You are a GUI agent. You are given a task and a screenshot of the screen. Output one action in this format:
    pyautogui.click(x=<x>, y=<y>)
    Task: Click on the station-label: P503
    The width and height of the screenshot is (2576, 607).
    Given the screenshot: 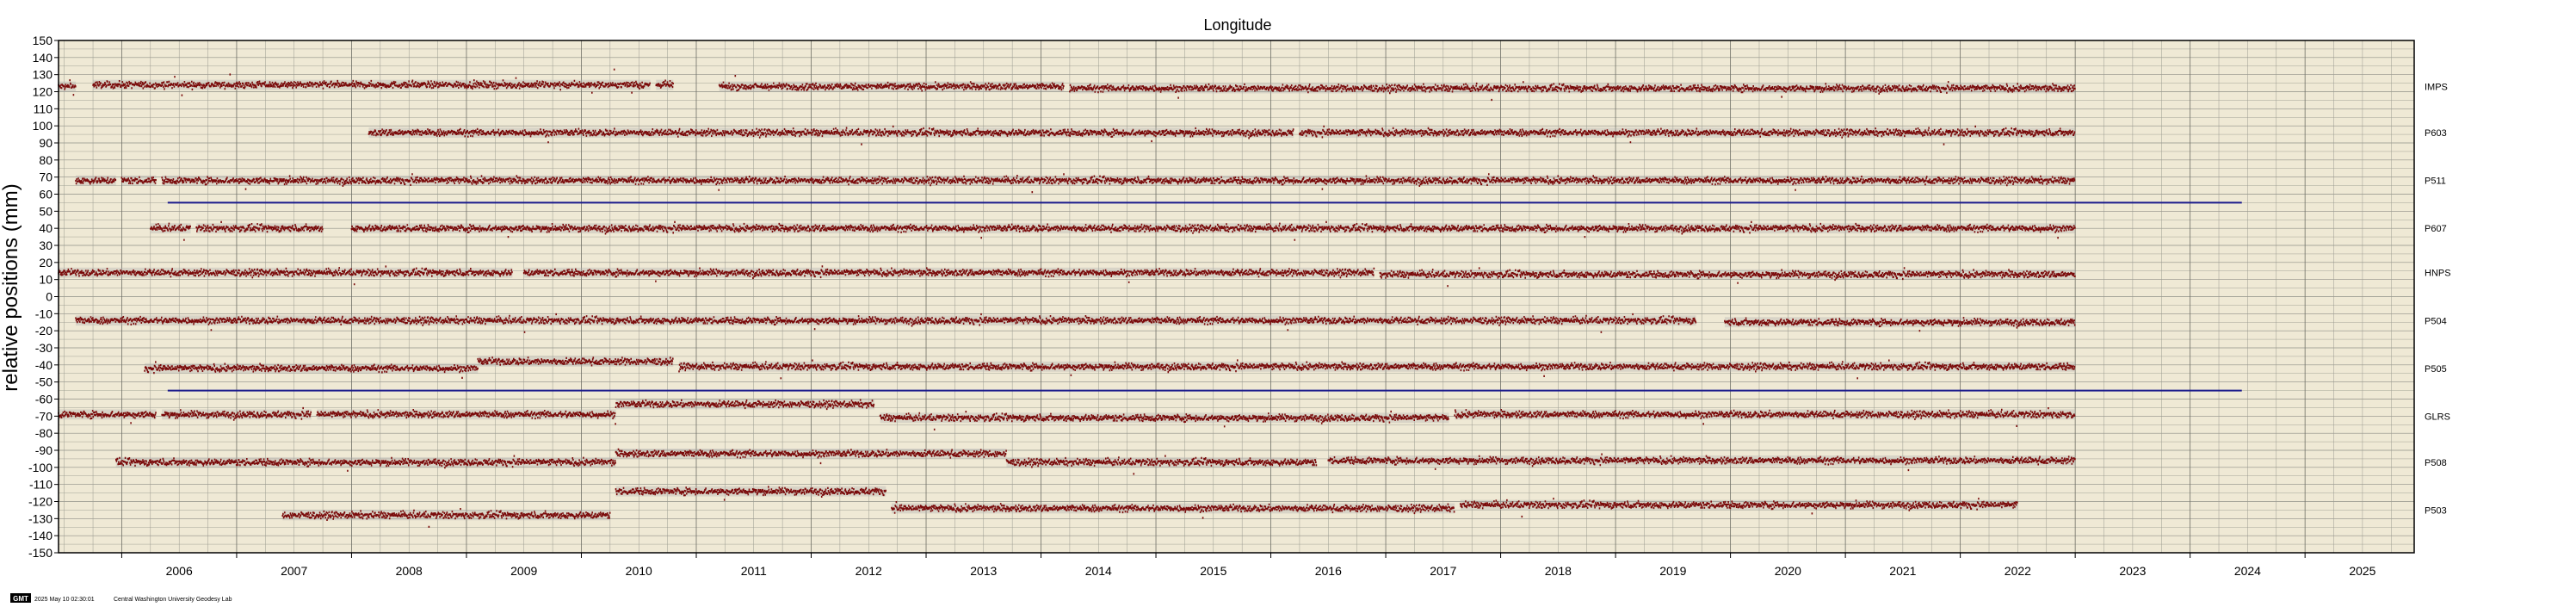 What is the action you would take?
    pyautogui.click(x=2436, y=510)
    